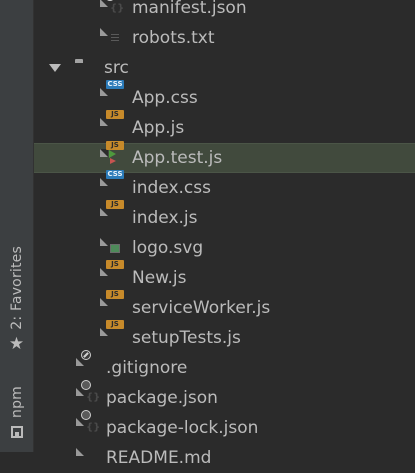  What do you see at coordinates (173, 38) in the screenshot?
I see `tree-item-label: robots.txt` at bounding box center [173, 38].